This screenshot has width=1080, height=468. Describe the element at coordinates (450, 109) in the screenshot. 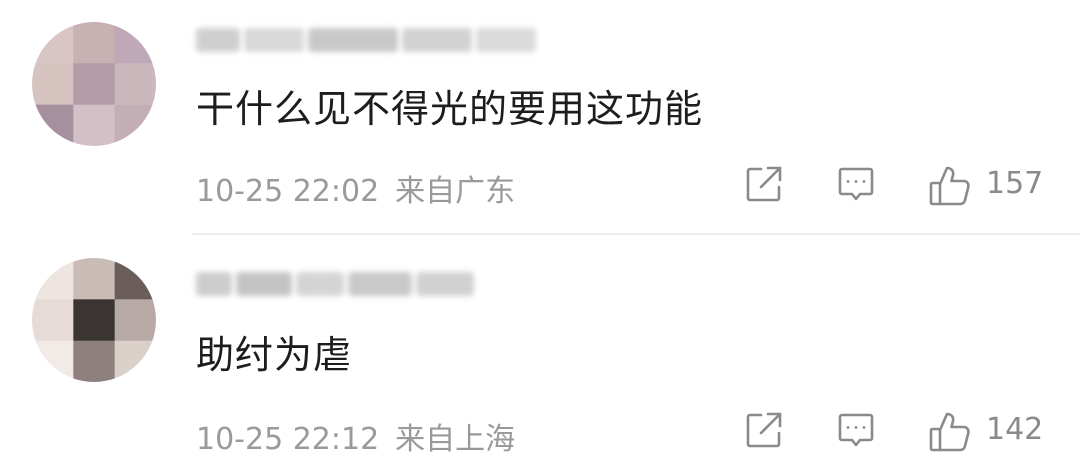

I see `comment-text: 干什么见不得光的要用这功能` at that location.